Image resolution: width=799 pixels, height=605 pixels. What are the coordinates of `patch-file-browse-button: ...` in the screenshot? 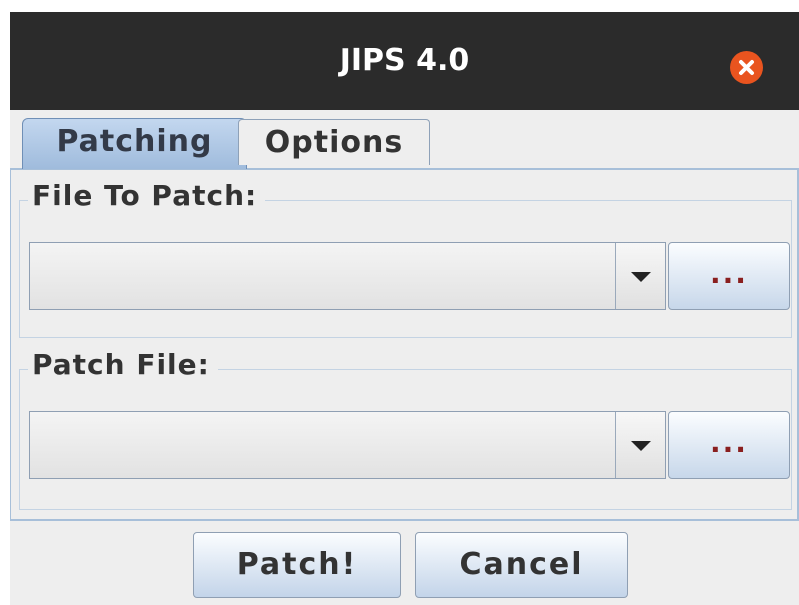 It's located at (729, 445).